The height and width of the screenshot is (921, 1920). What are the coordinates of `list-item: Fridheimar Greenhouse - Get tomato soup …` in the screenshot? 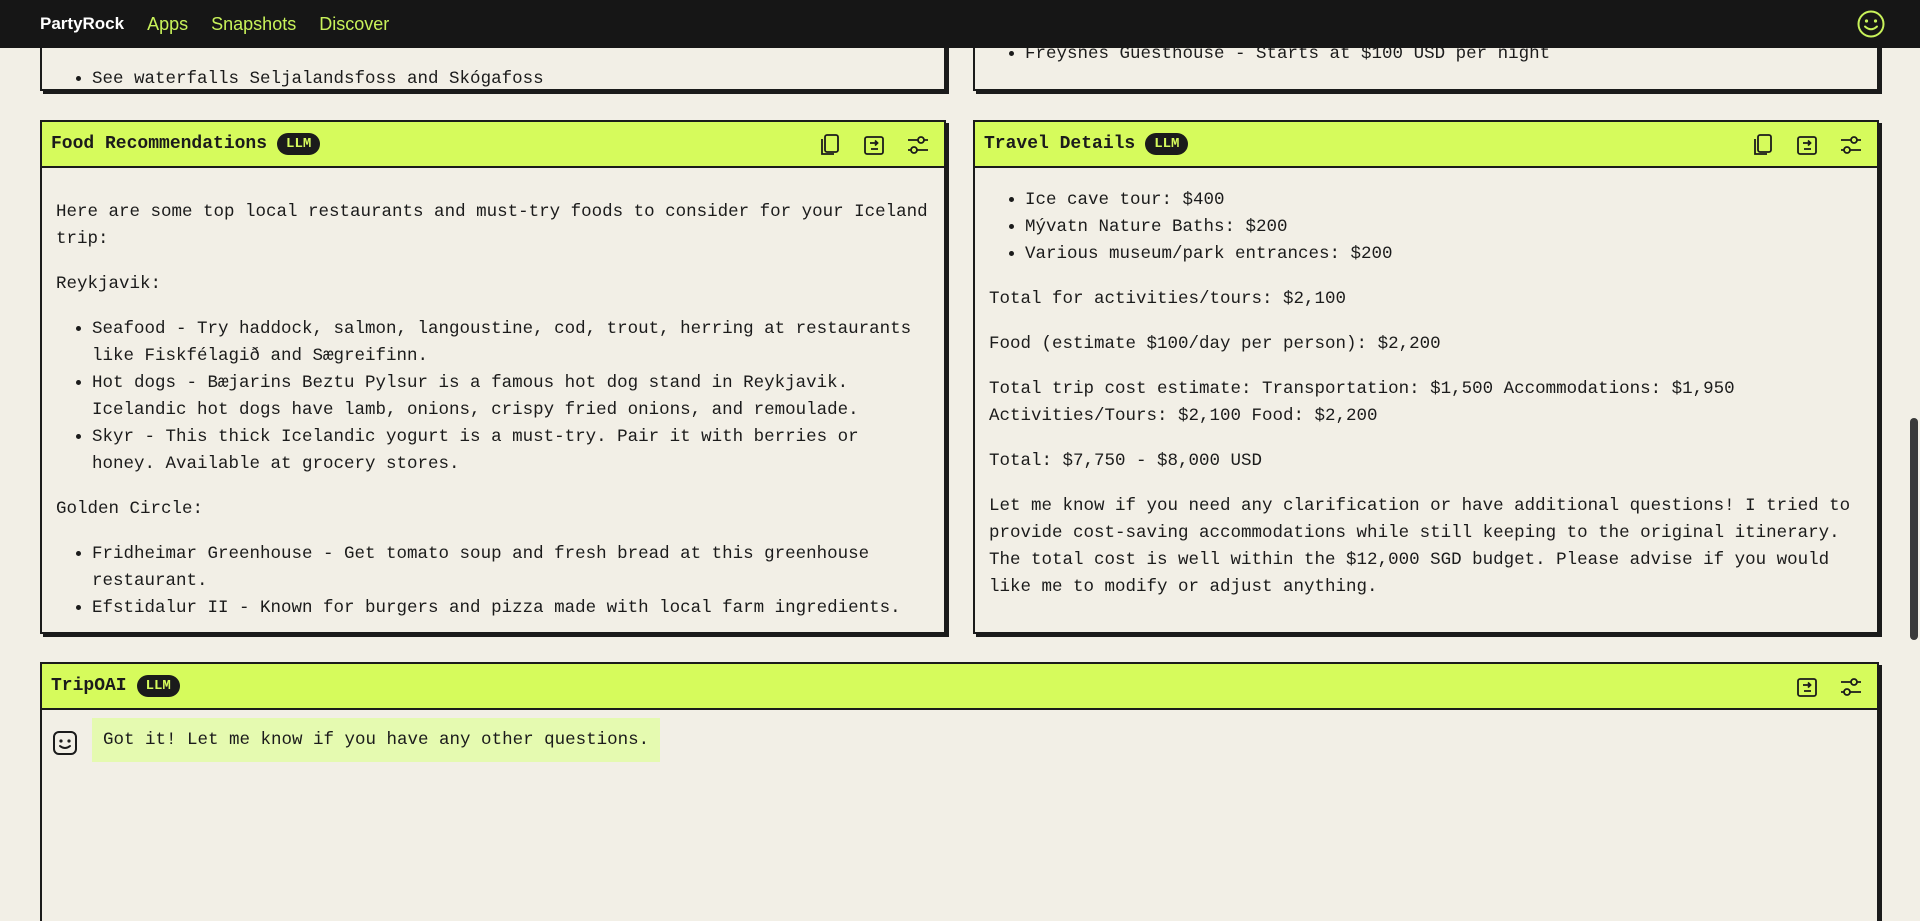 It's located at (511, 568).